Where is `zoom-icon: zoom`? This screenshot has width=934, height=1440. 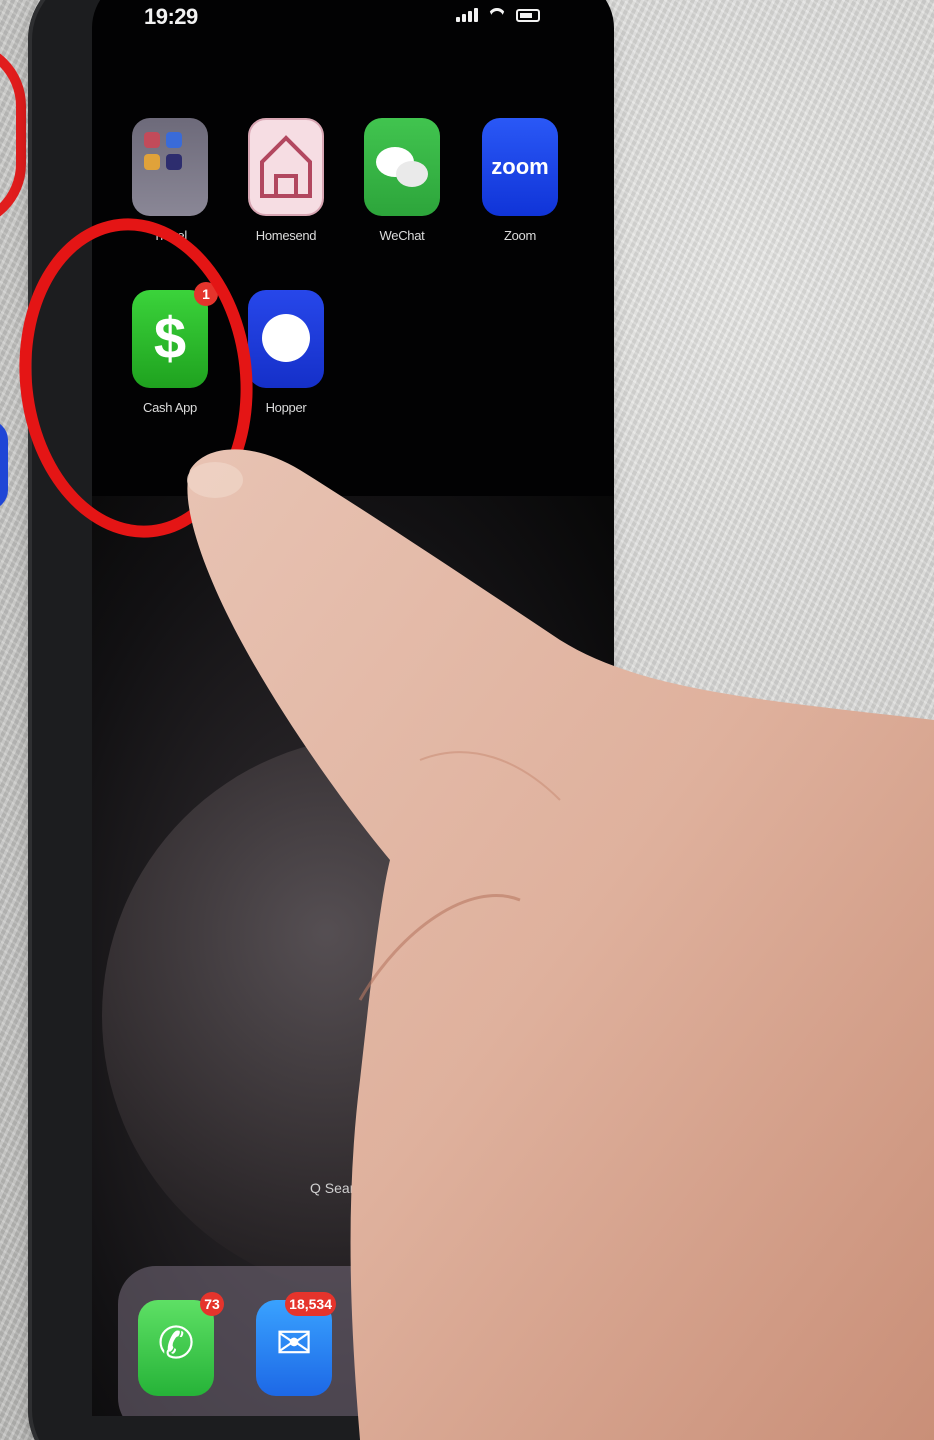
zoom-icon: zoom is located at coordinates (520, 167).